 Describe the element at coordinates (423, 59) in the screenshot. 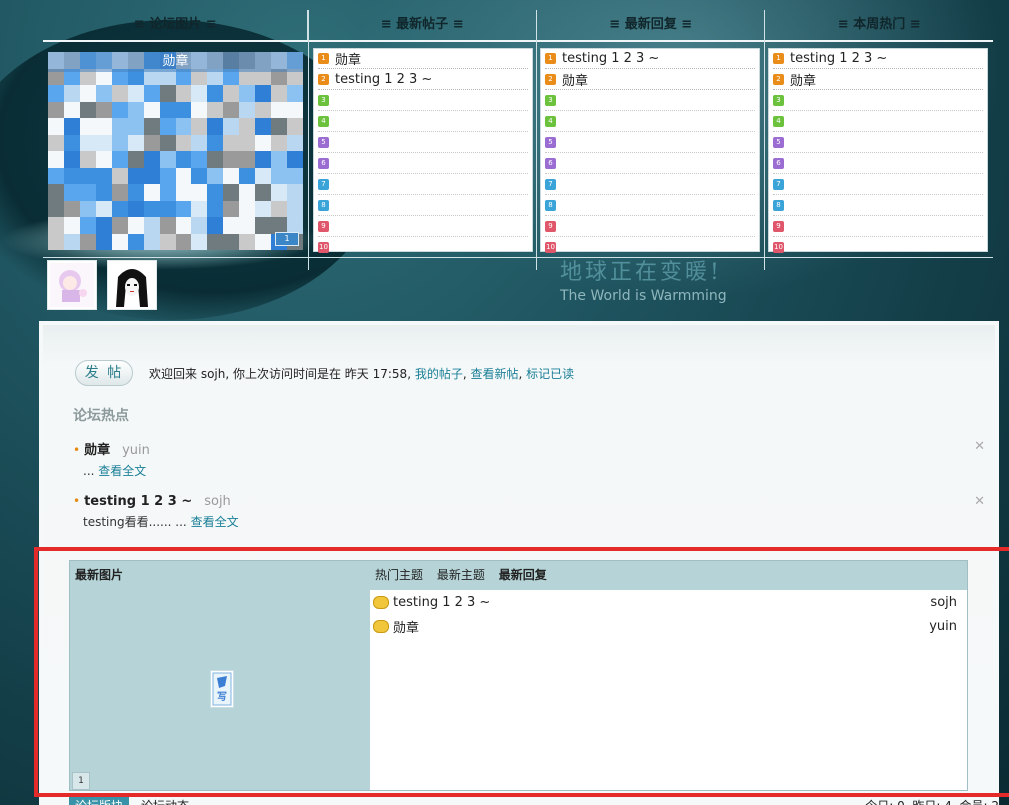

I see `list-item: 1 勋章` at that location.